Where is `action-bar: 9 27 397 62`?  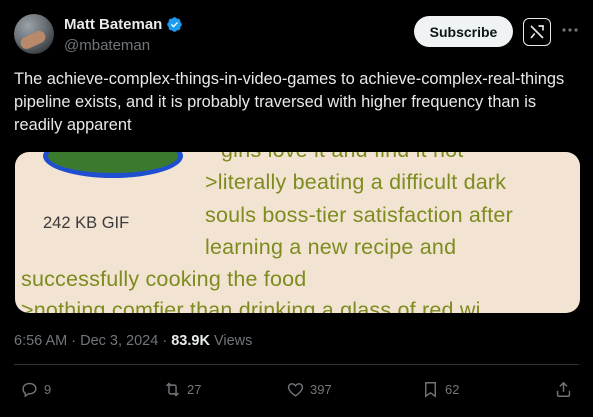
action-bar: 9 27 397 62 is located at coordinates (297, 392).